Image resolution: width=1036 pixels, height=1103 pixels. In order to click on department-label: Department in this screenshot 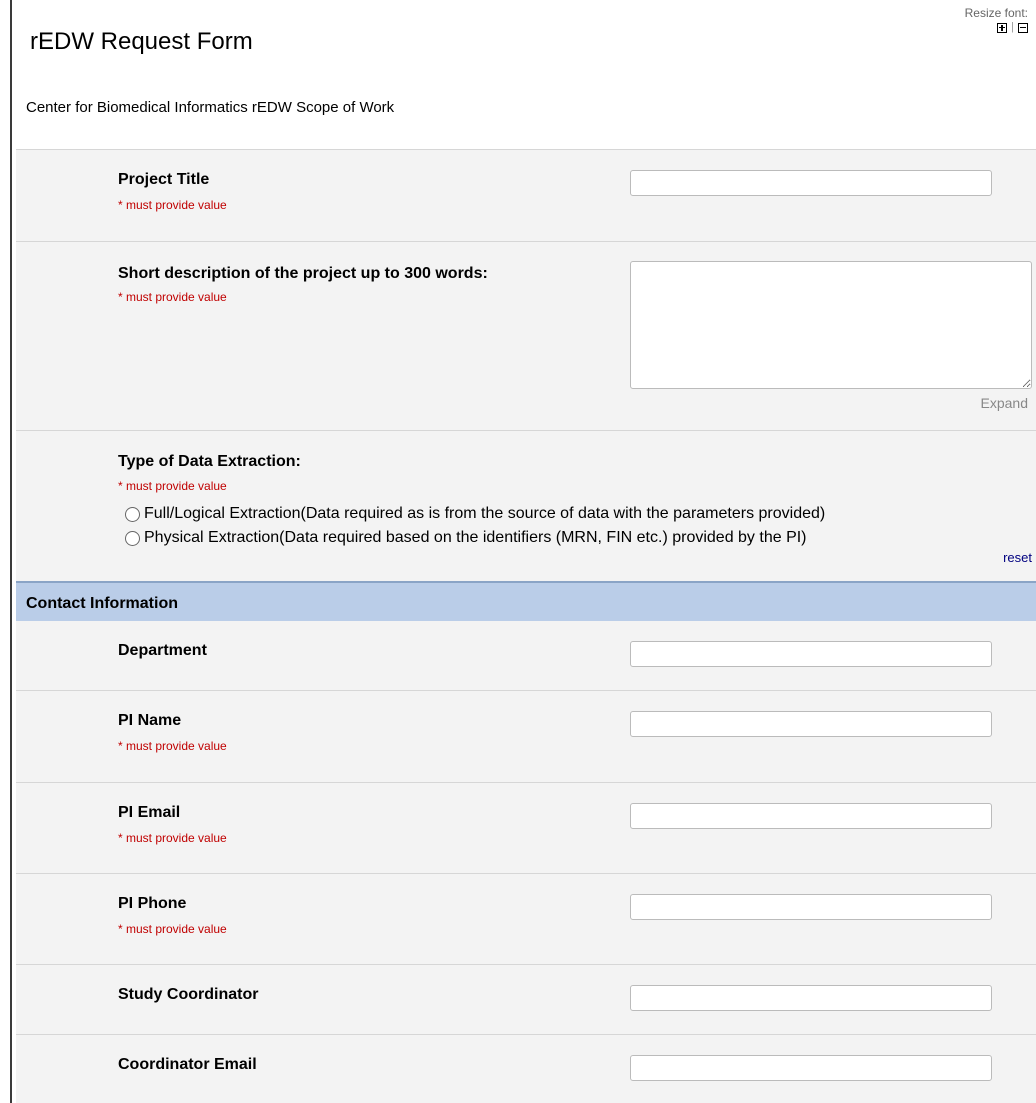, I will do `click(162, 650)`.